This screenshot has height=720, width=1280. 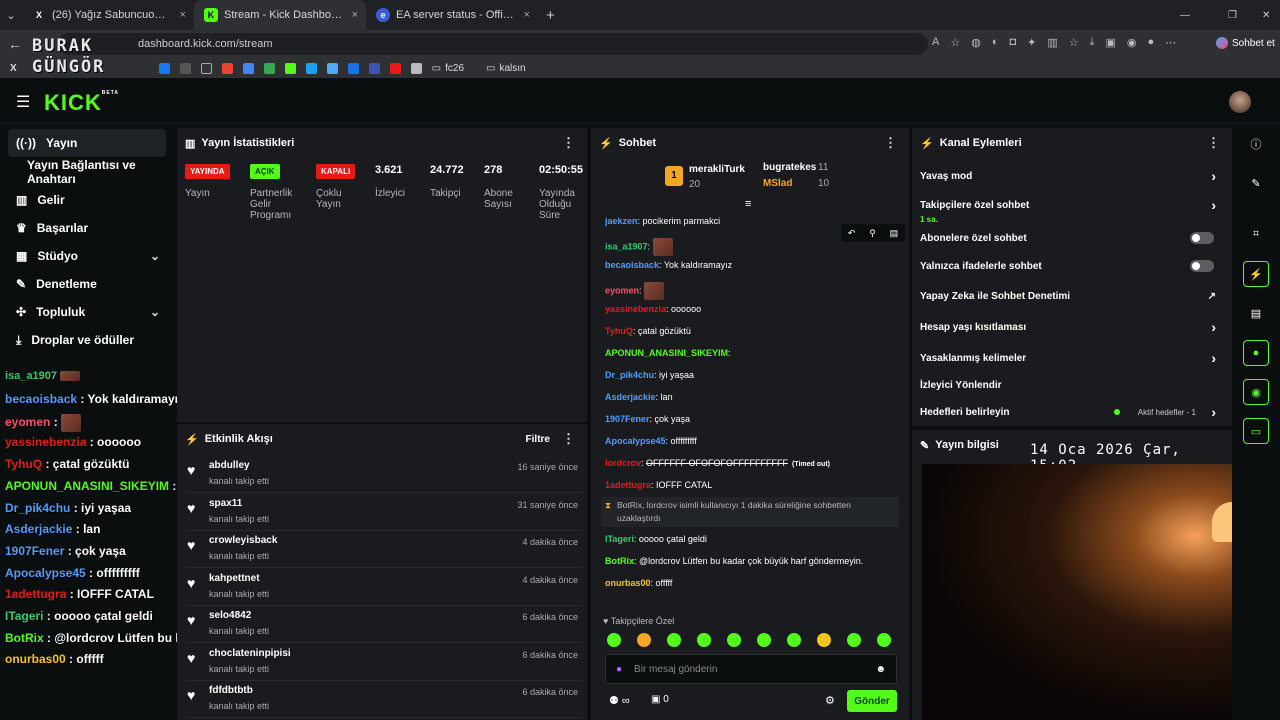 What do you see at coordinates (234, 578) in the screenshot?
I see `event-user: kahpettnet` at bounding box center [234, 578].